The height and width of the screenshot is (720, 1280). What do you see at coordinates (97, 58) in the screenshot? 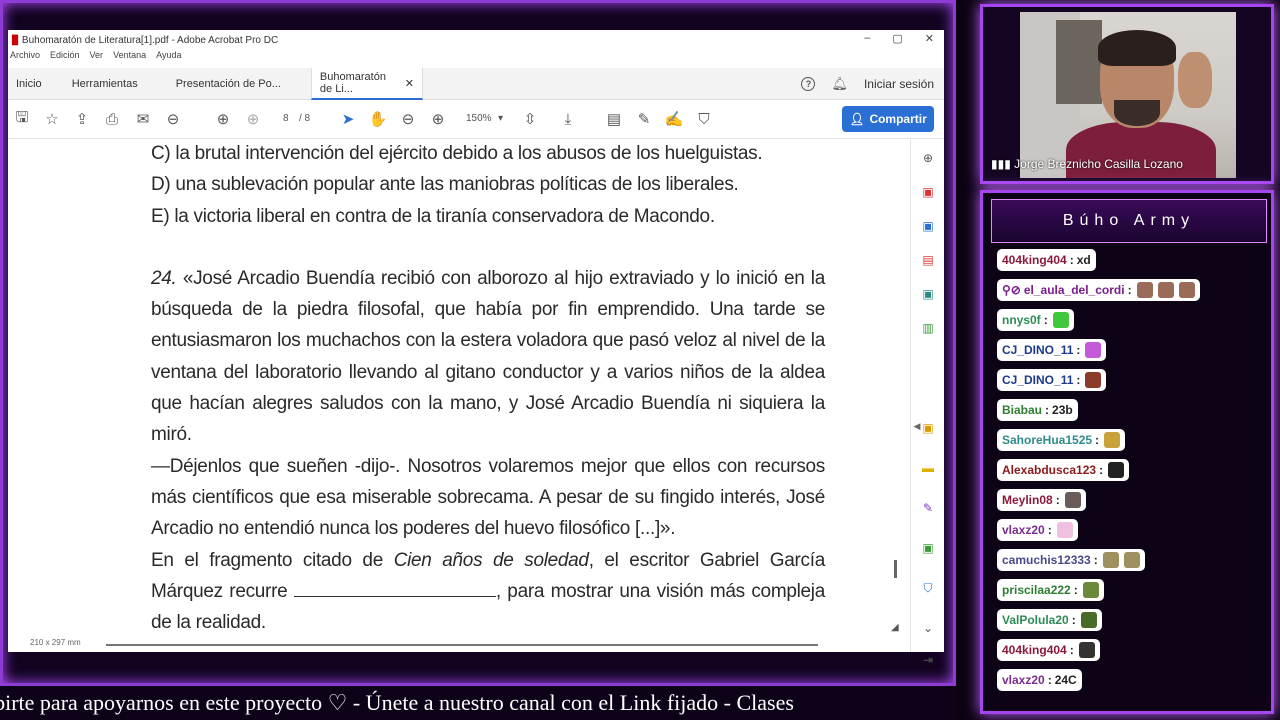
I see `menu-ver: Ver` at bounding box center [97, 58].